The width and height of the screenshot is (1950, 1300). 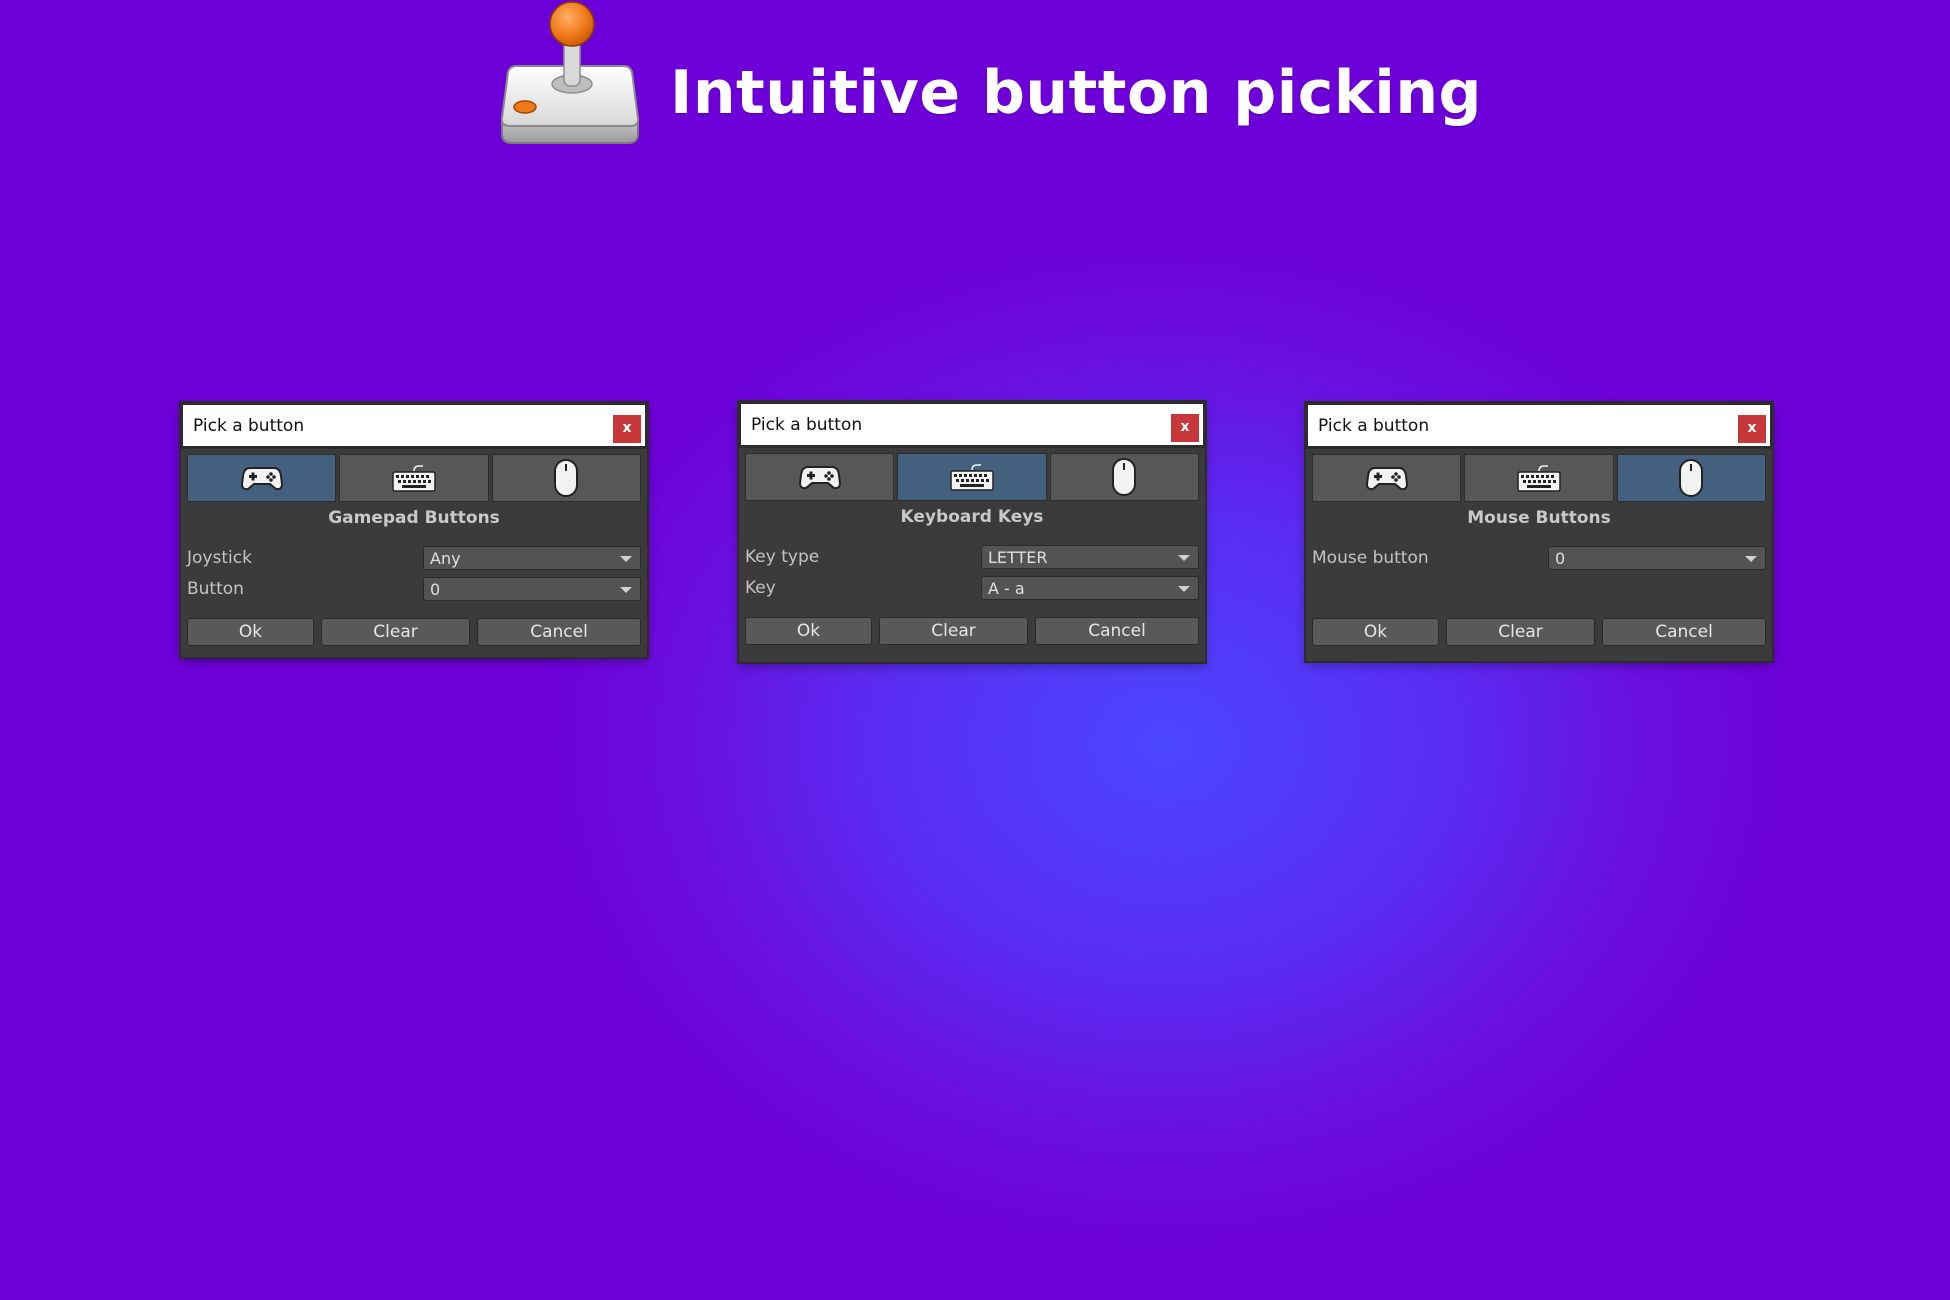 What do you see at coordinates (532, 589) in the screenshot?
I see `button-dropdown: 0` at bounding box center [532, 589].